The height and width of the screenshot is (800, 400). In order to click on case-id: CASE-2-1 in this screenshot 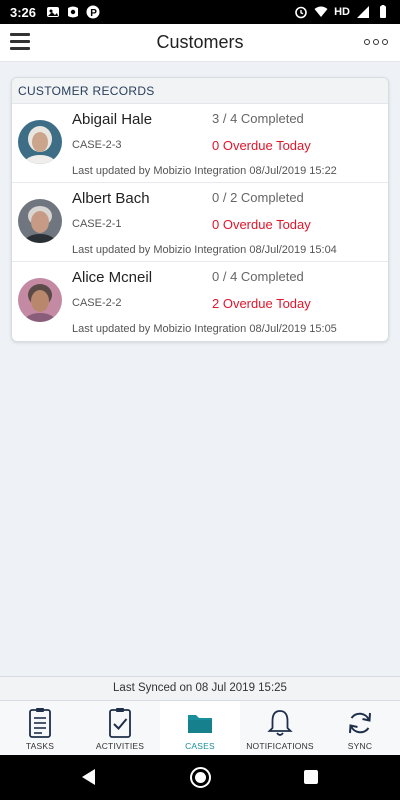, I will do `click(97, 224)`.